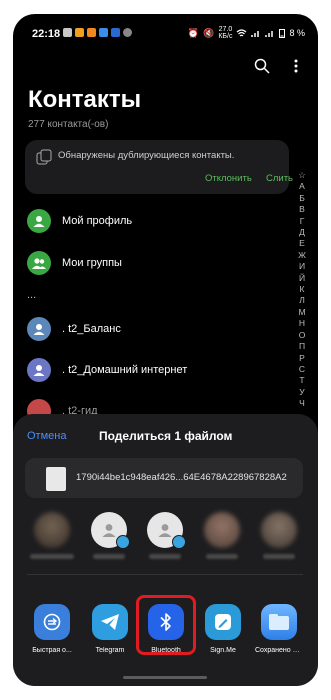 This screenshot has height=700, width=331. I want to click on alphabet-letter: Б, so click(302, 198).